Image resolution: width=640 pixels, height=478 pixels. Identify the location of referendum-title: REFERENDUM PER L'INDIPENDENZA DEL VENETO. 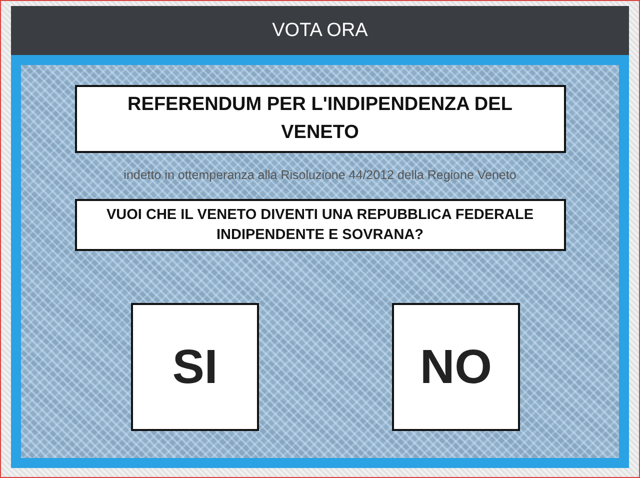
(320, 119).